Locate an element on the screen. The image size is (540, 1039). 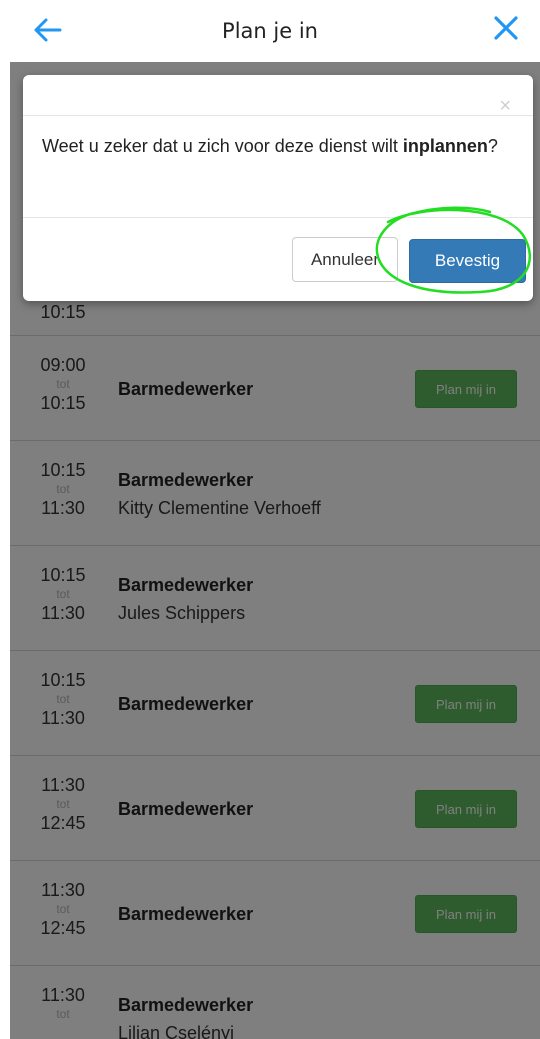
dialog-message-bold: inplannen is located at coordinates (445, 146).